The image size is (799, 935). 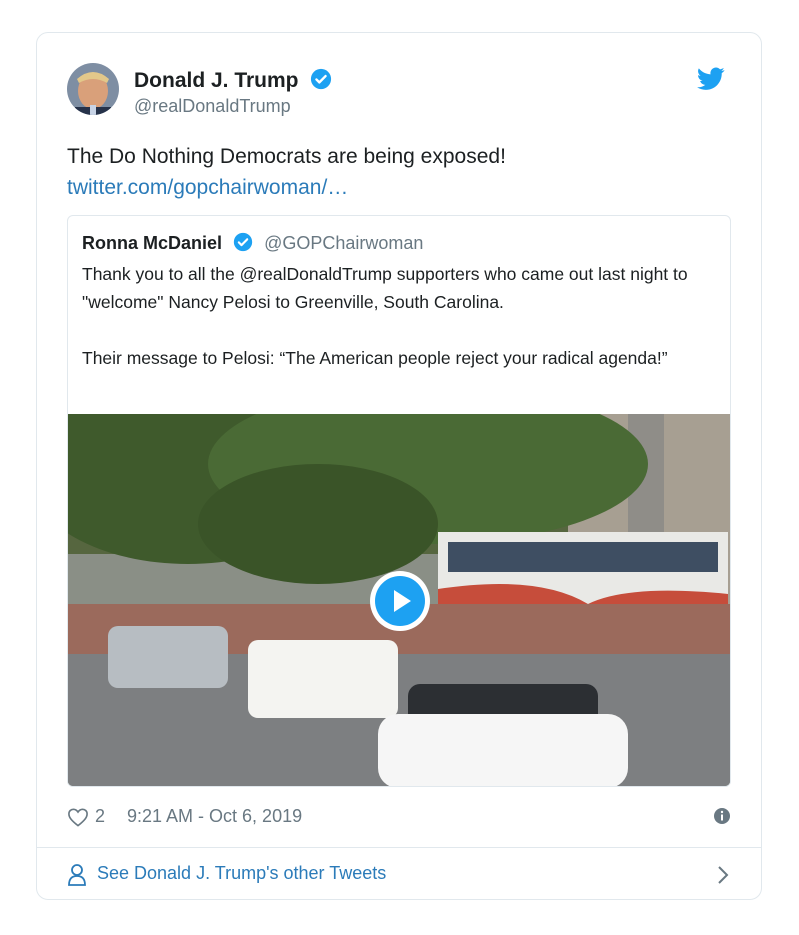 I want to click on tweet-footer: 2 9:21 AM - Oct 6, 2019, so click(x=399, y=817).